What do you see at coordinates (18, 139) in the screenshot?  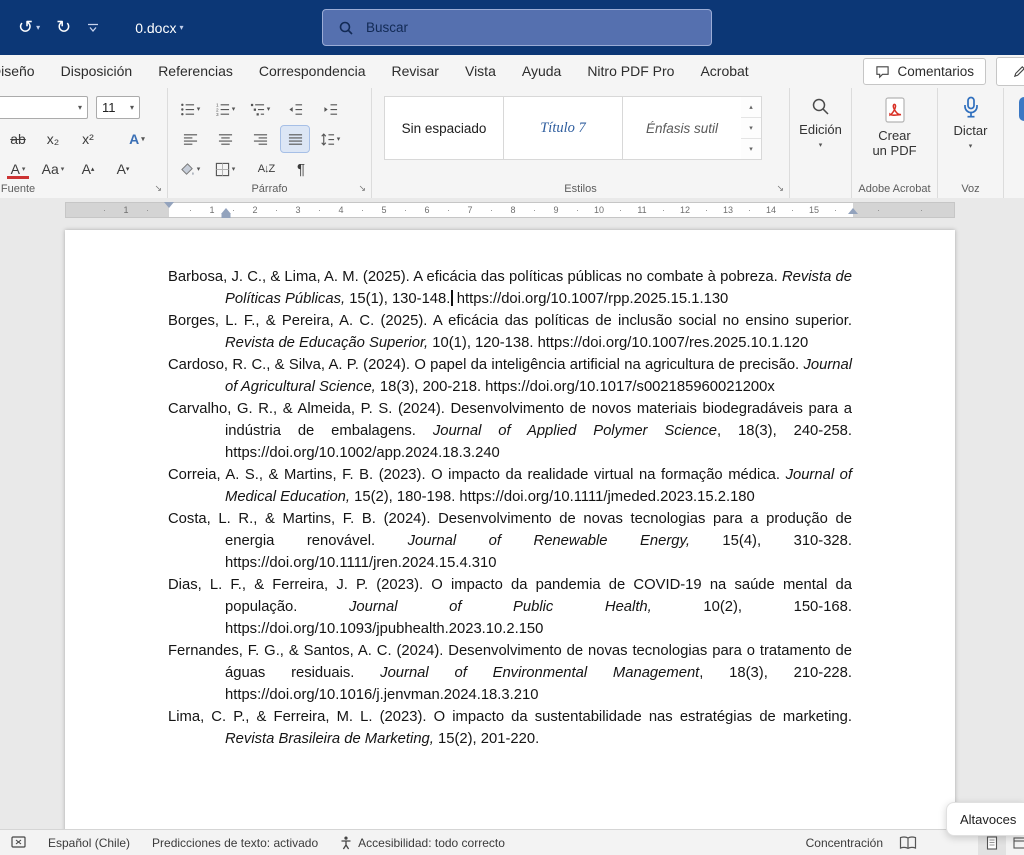 I see `strikethrough-button: ab` at bounding box center [18, 139].